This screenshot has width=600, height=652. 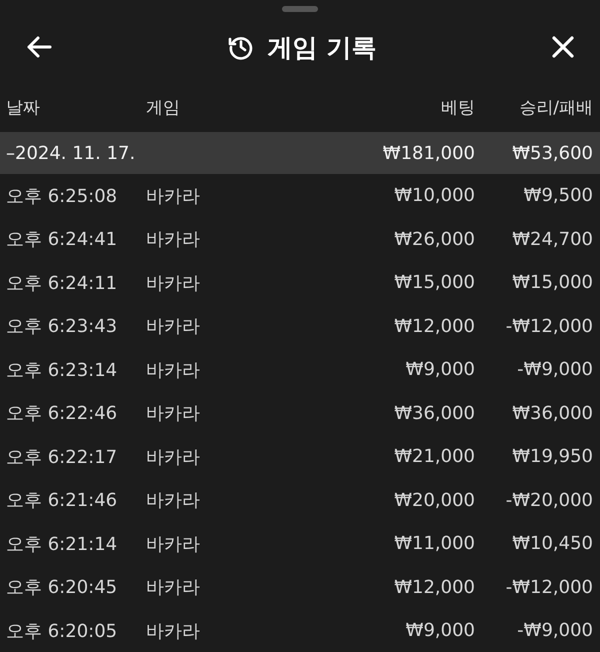 I want to click on group-date: –2024. 11. 17., so click(x=71, y=153).